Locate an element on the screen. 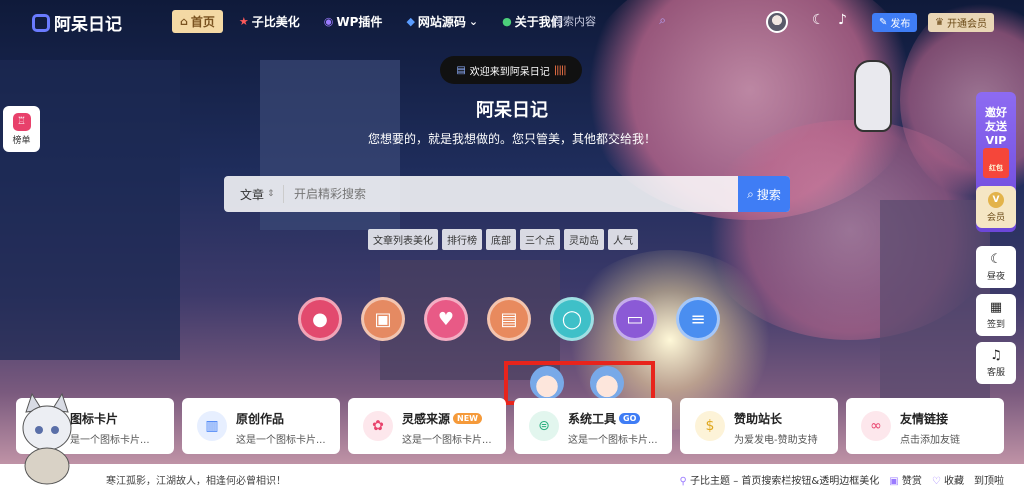  card-title: 原创作品 is located at coordinates (260, 418).